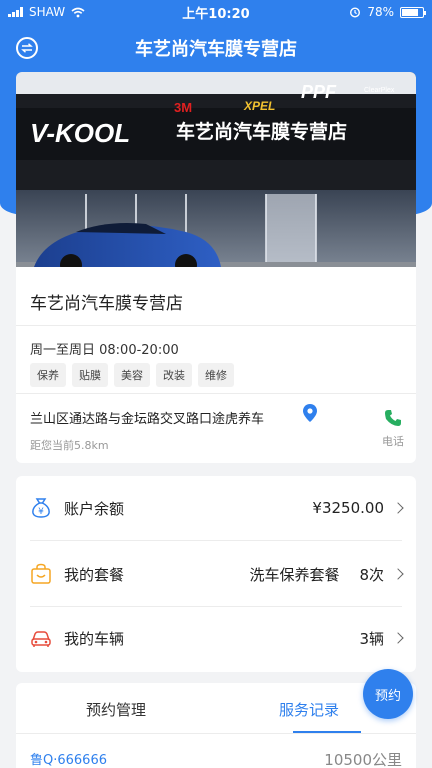 The image size is (432, 768). I want to click on package-name: 洗车保养套餐, so click(294, 574).